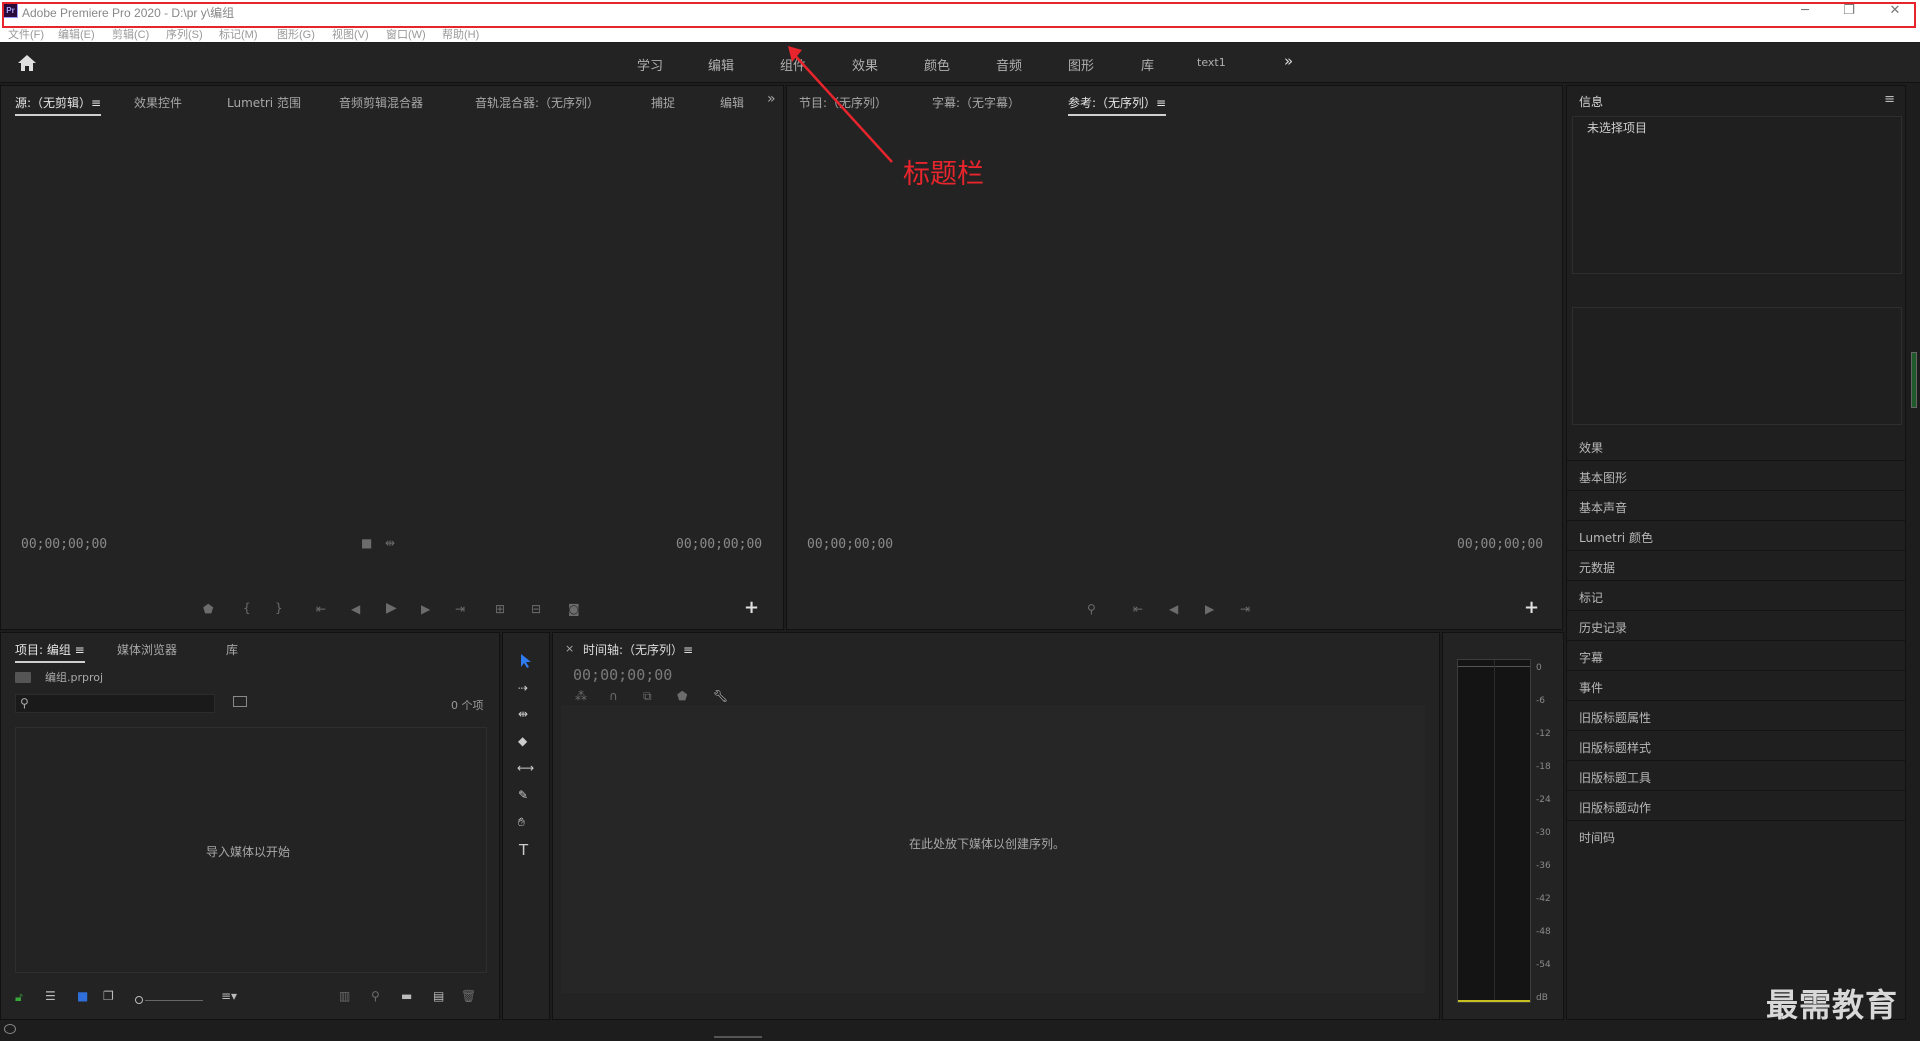  Describe the element at coordinates (344, 996) in the screenshot. I see `automate-to-sequence-icon: ▥` at that location.